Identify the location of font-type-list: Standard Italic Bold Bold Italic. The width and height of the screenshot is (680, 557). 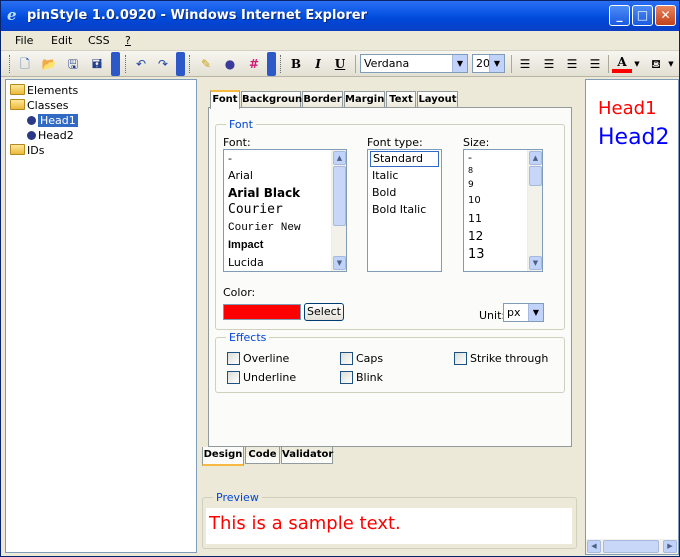
(404, 210).